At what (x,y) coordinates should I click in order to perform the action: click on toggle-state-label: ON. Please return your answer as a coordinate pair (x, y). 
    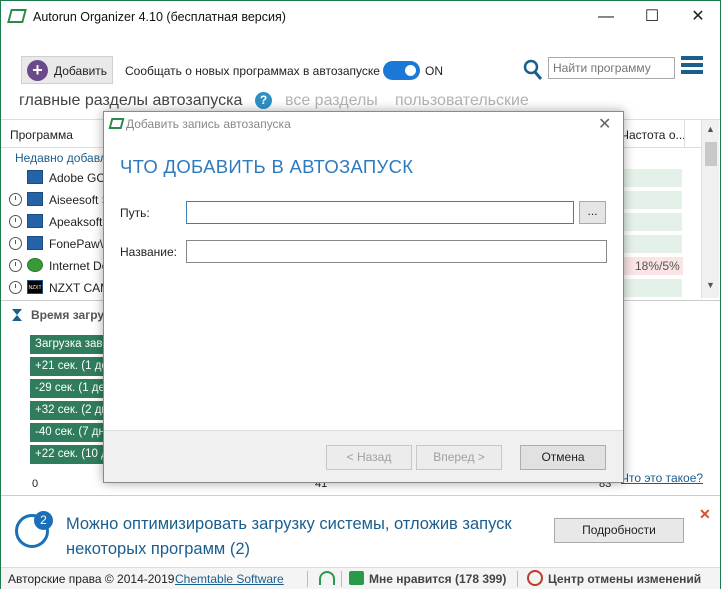
    Looking at the image, I should click on (434, 71).